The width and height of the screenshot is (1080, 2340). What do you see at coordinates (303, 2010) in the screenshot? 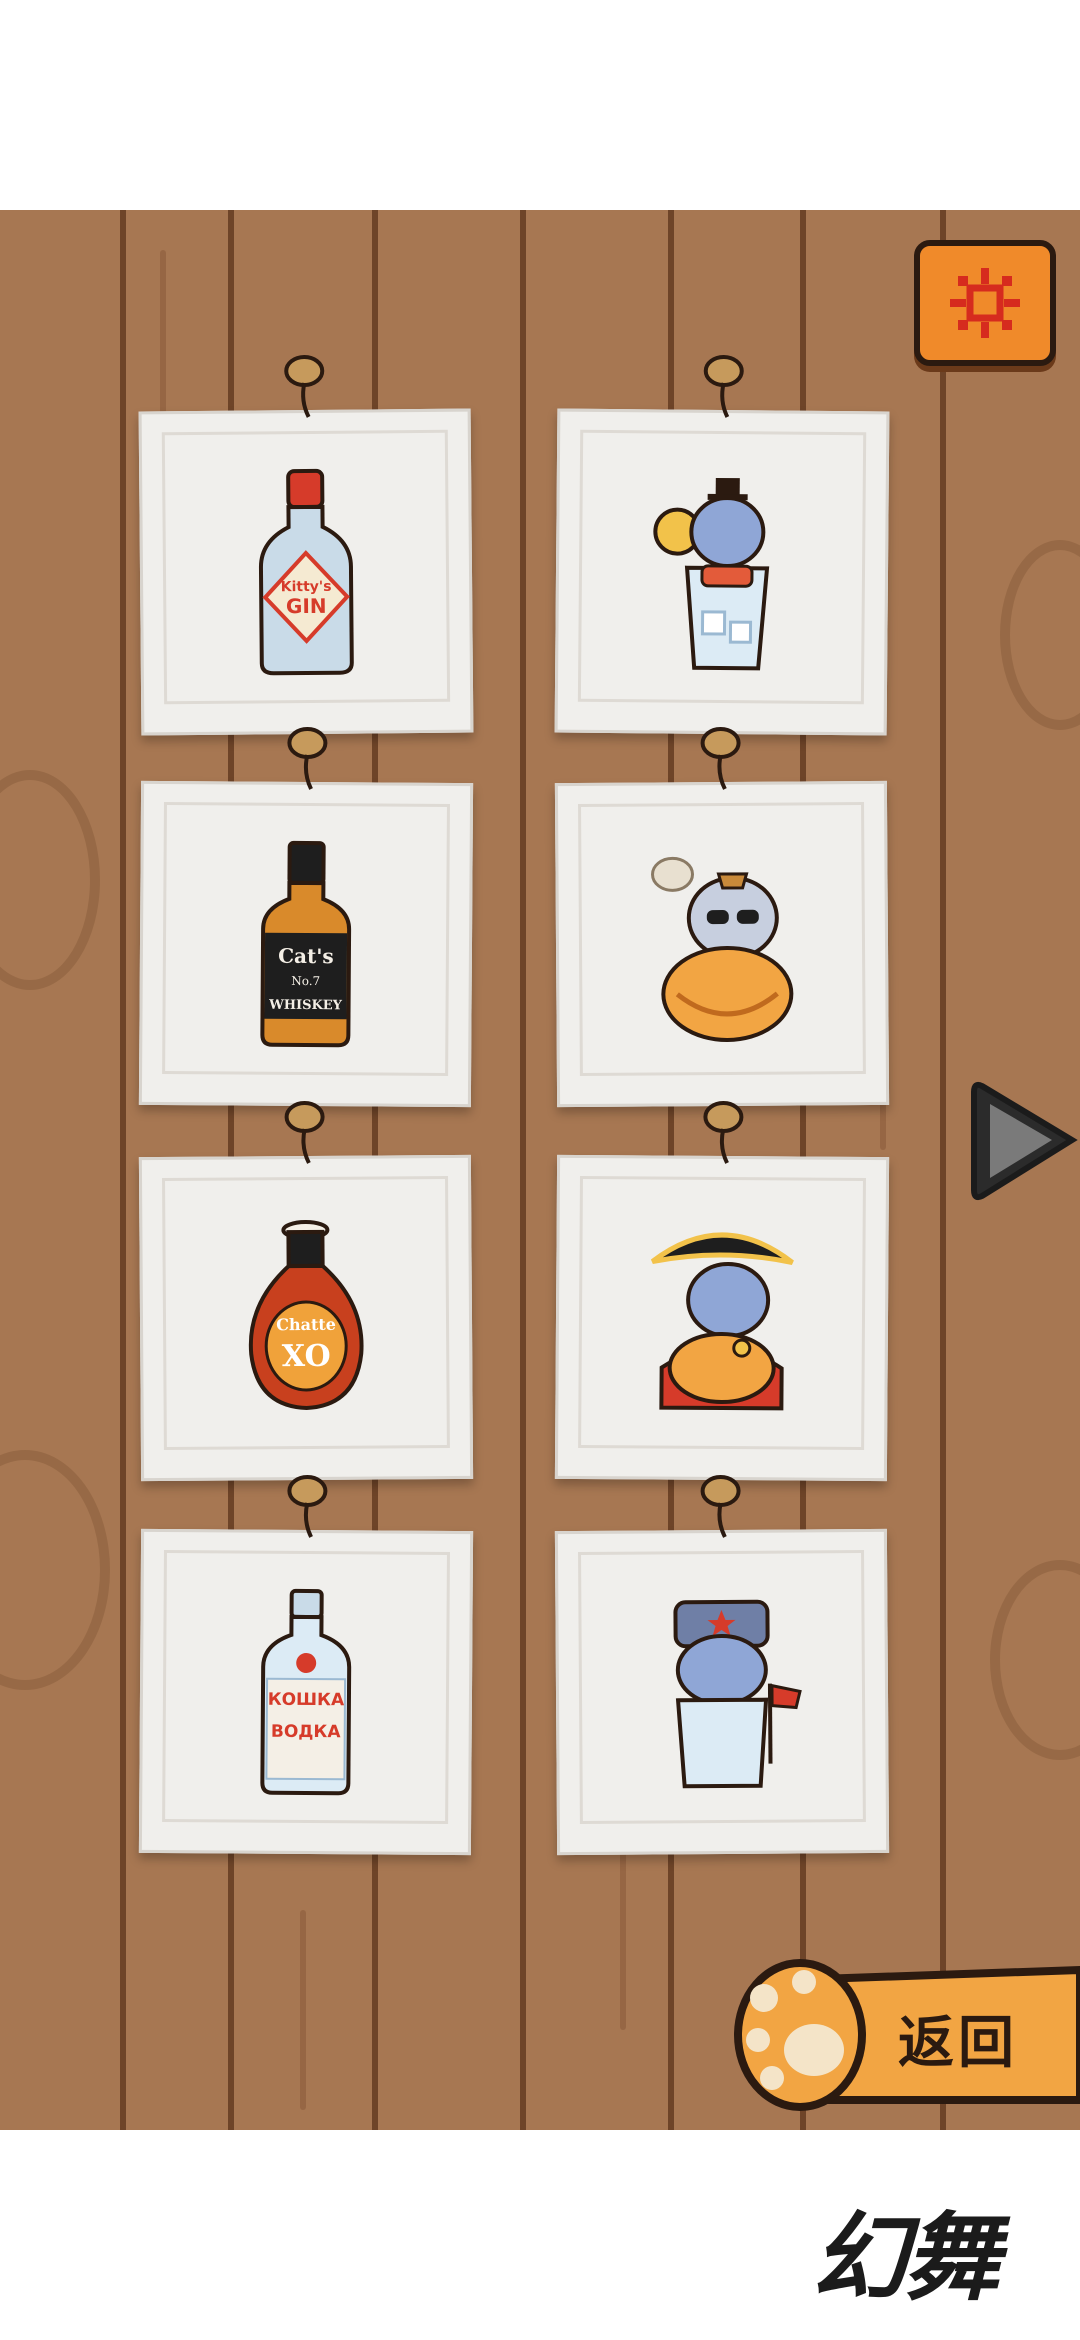
I see `wood-grain` at bounding box center [303, 2010].